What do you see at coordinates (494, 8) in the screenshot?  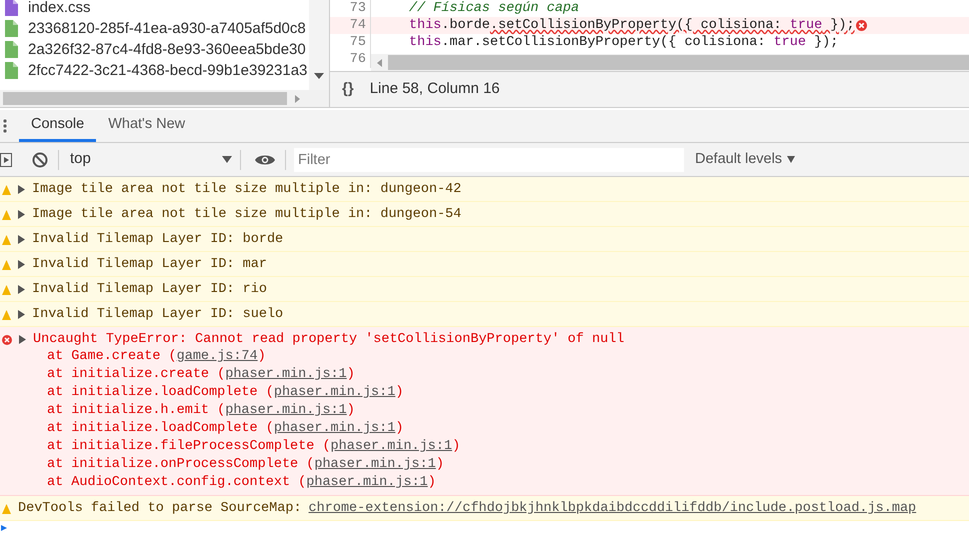 I see `code-line: // Físicas según capa` at bounding box center [494, 8].